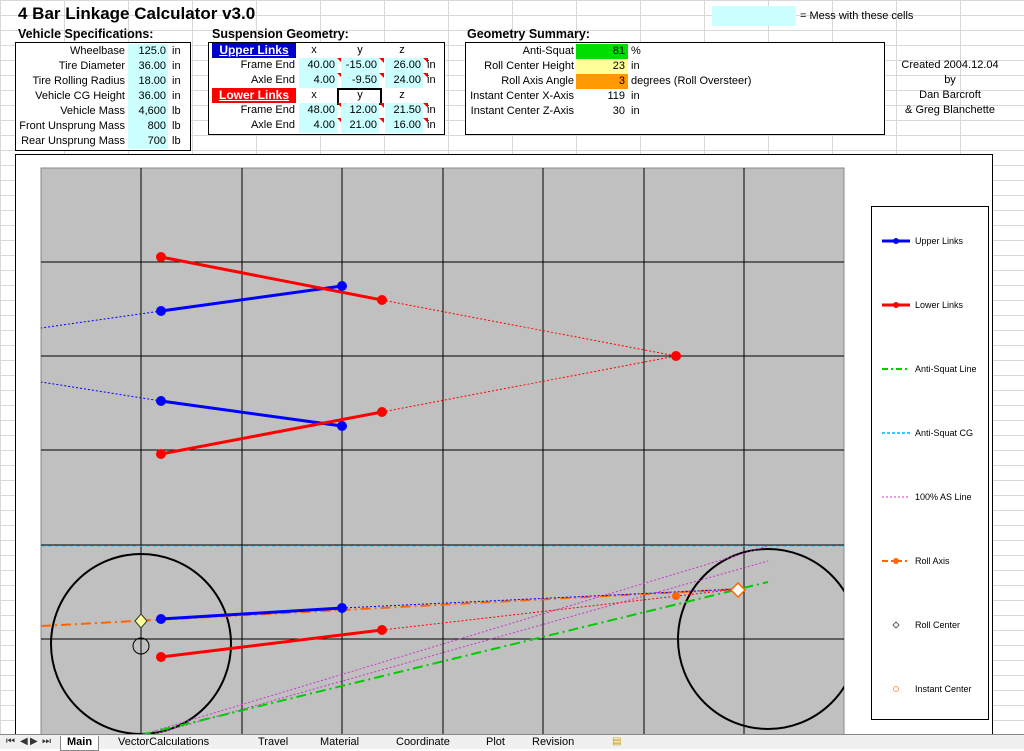 The height and width of the screenshot is (751, 1024). What do you see at coordinates (404, 110) in the screenshot?
I see `link-z-value: 21.50` at bounding box center [404, 110].